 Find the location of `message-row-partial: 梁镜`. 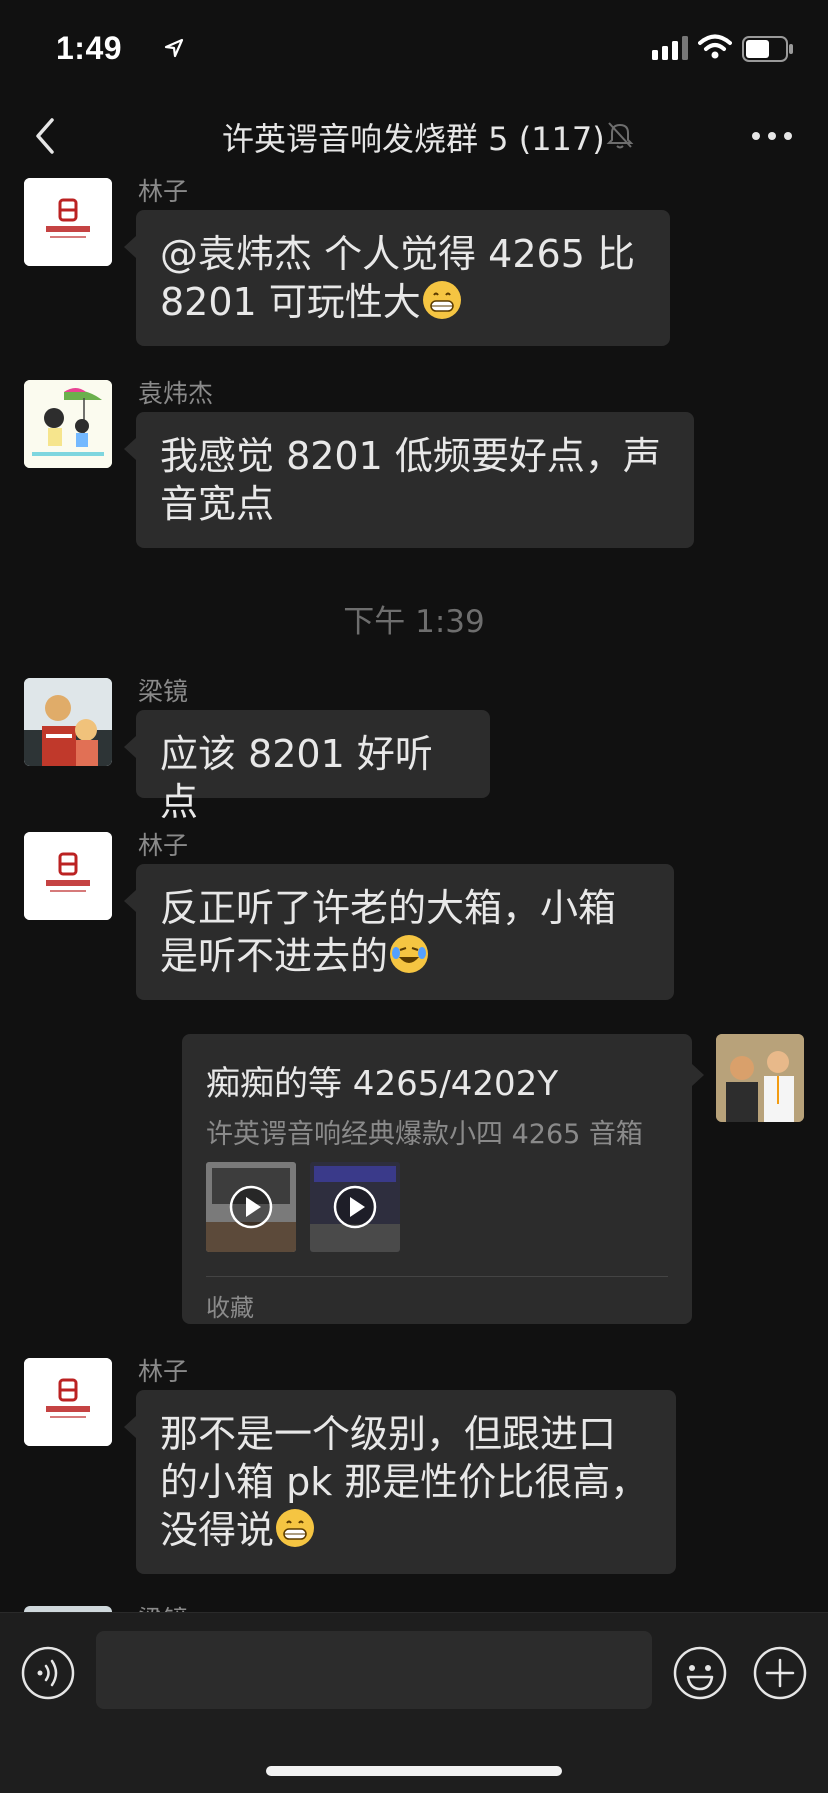

message-row-partial: 梁镜 is located at coordinates (414, 1606).